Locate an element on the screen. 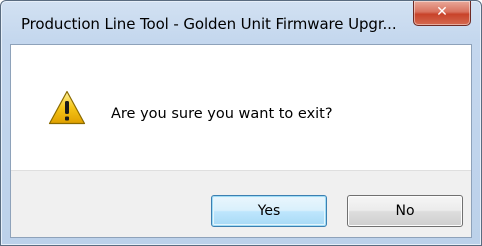 The height and width of the screenshot is (246, 482). no-button: No is located at coordinates (405, 211).